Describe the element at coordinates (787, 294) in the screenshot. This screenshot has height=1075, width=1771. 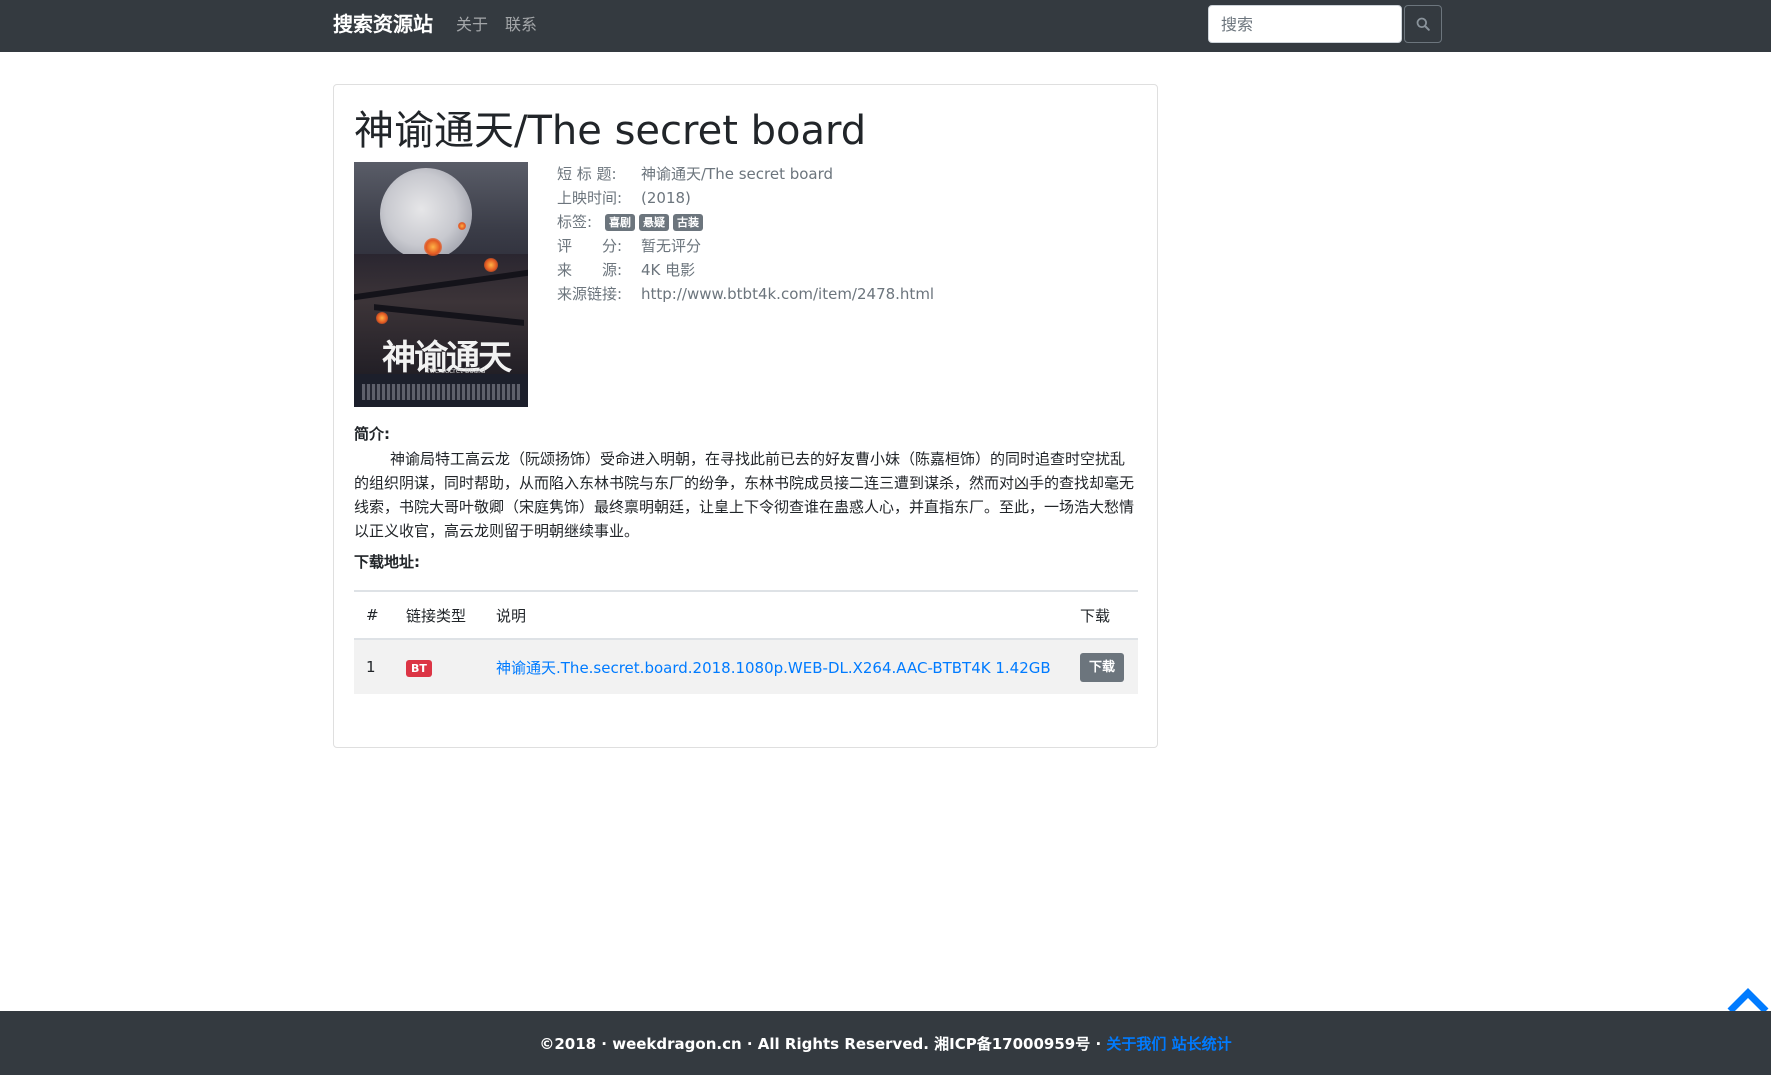
I see `source-link: http://www.btbt4k.com/item/2478.html` at that location.